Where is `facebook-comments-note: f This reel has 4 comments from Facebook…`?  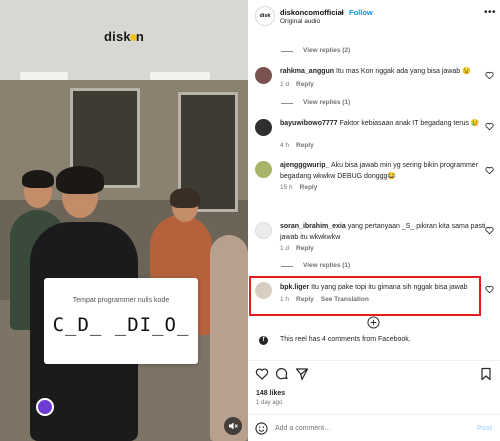
facebook-comments-note: f This reel has 4 comments from Facebook… is located at coordinates (374, 341).